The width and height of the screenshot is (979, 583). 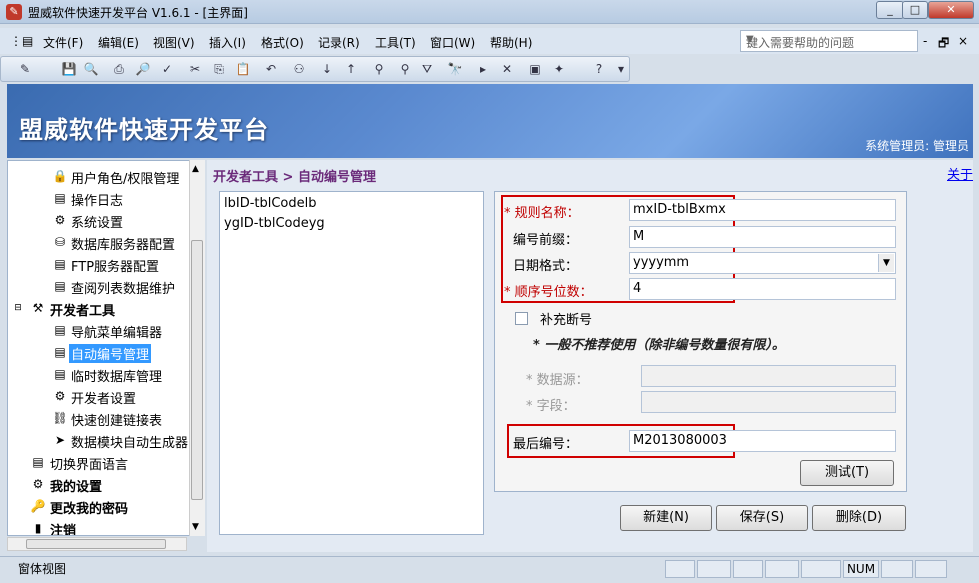 What do you see at coordinates (546, 444) in the screenshot?
I see `last-number-label: 最后编号：` at bounding box center [546, 444].